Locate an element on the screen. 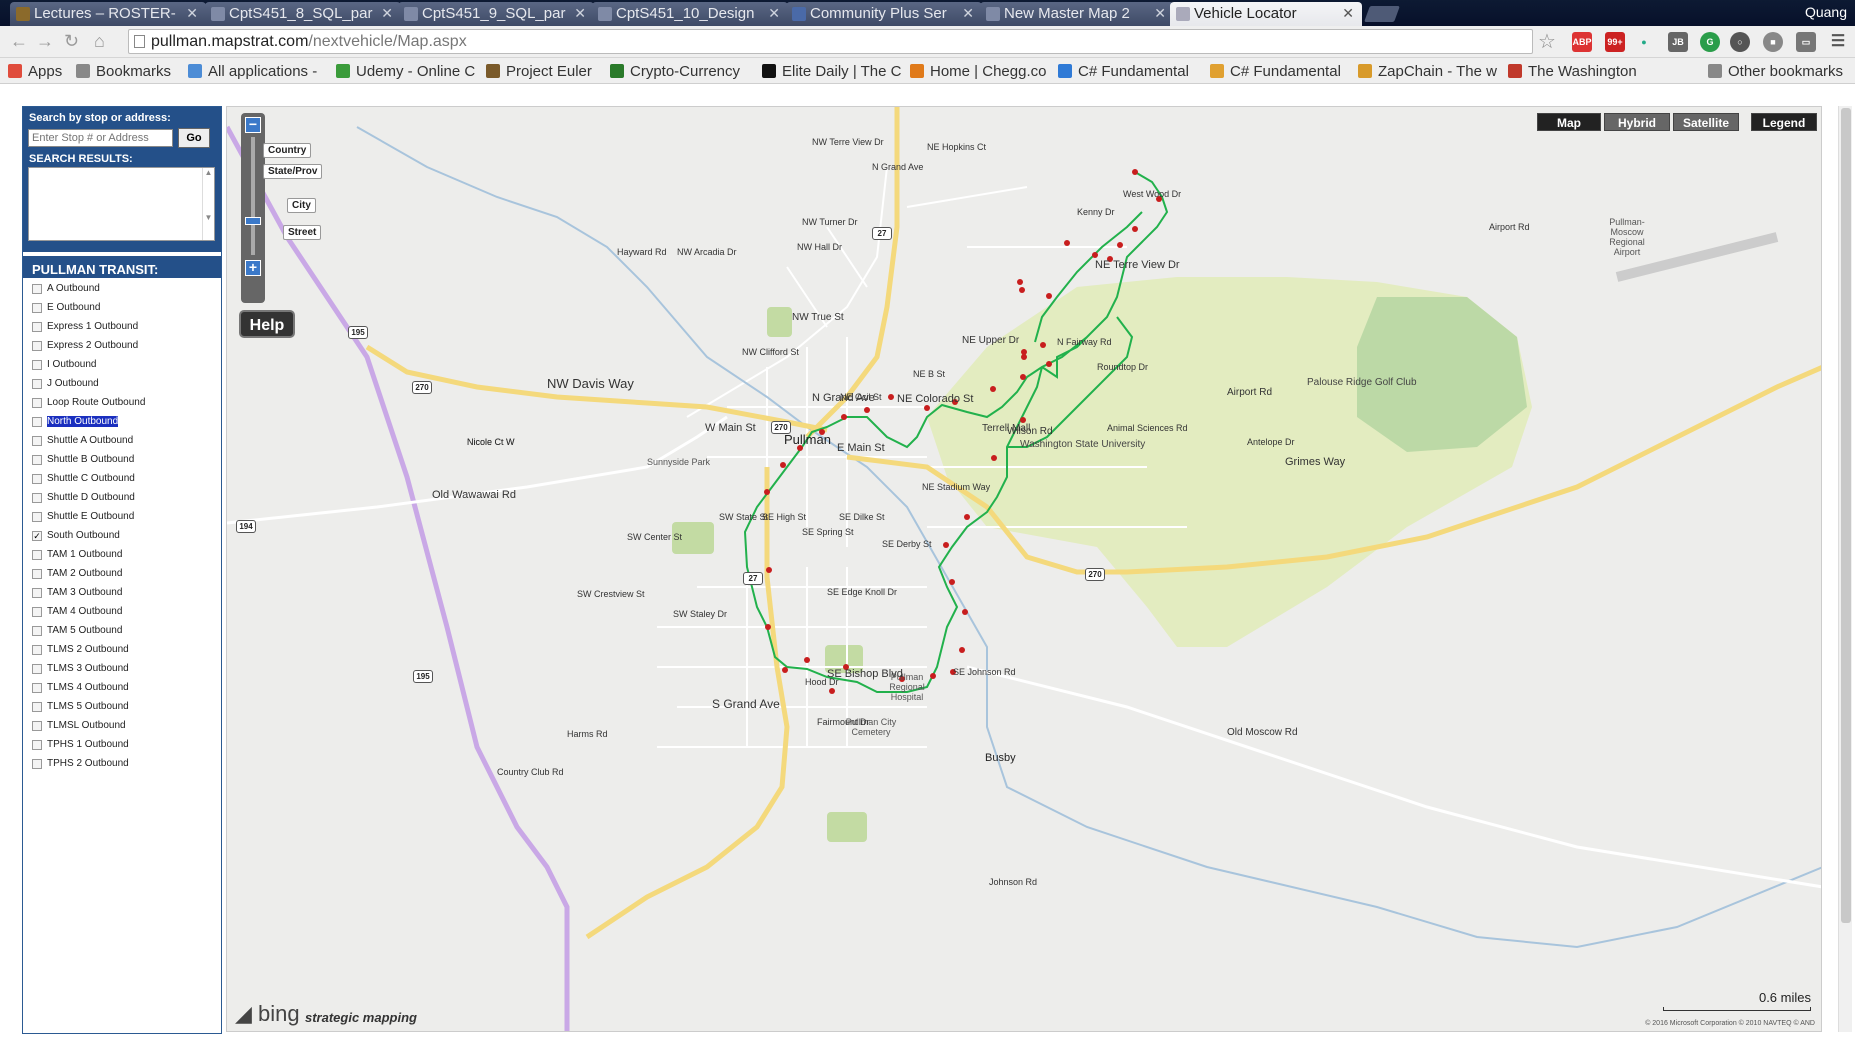 This screenshot has width=1855, height=1056. zoom-level-street: Street is located at coordinates (302, 232).